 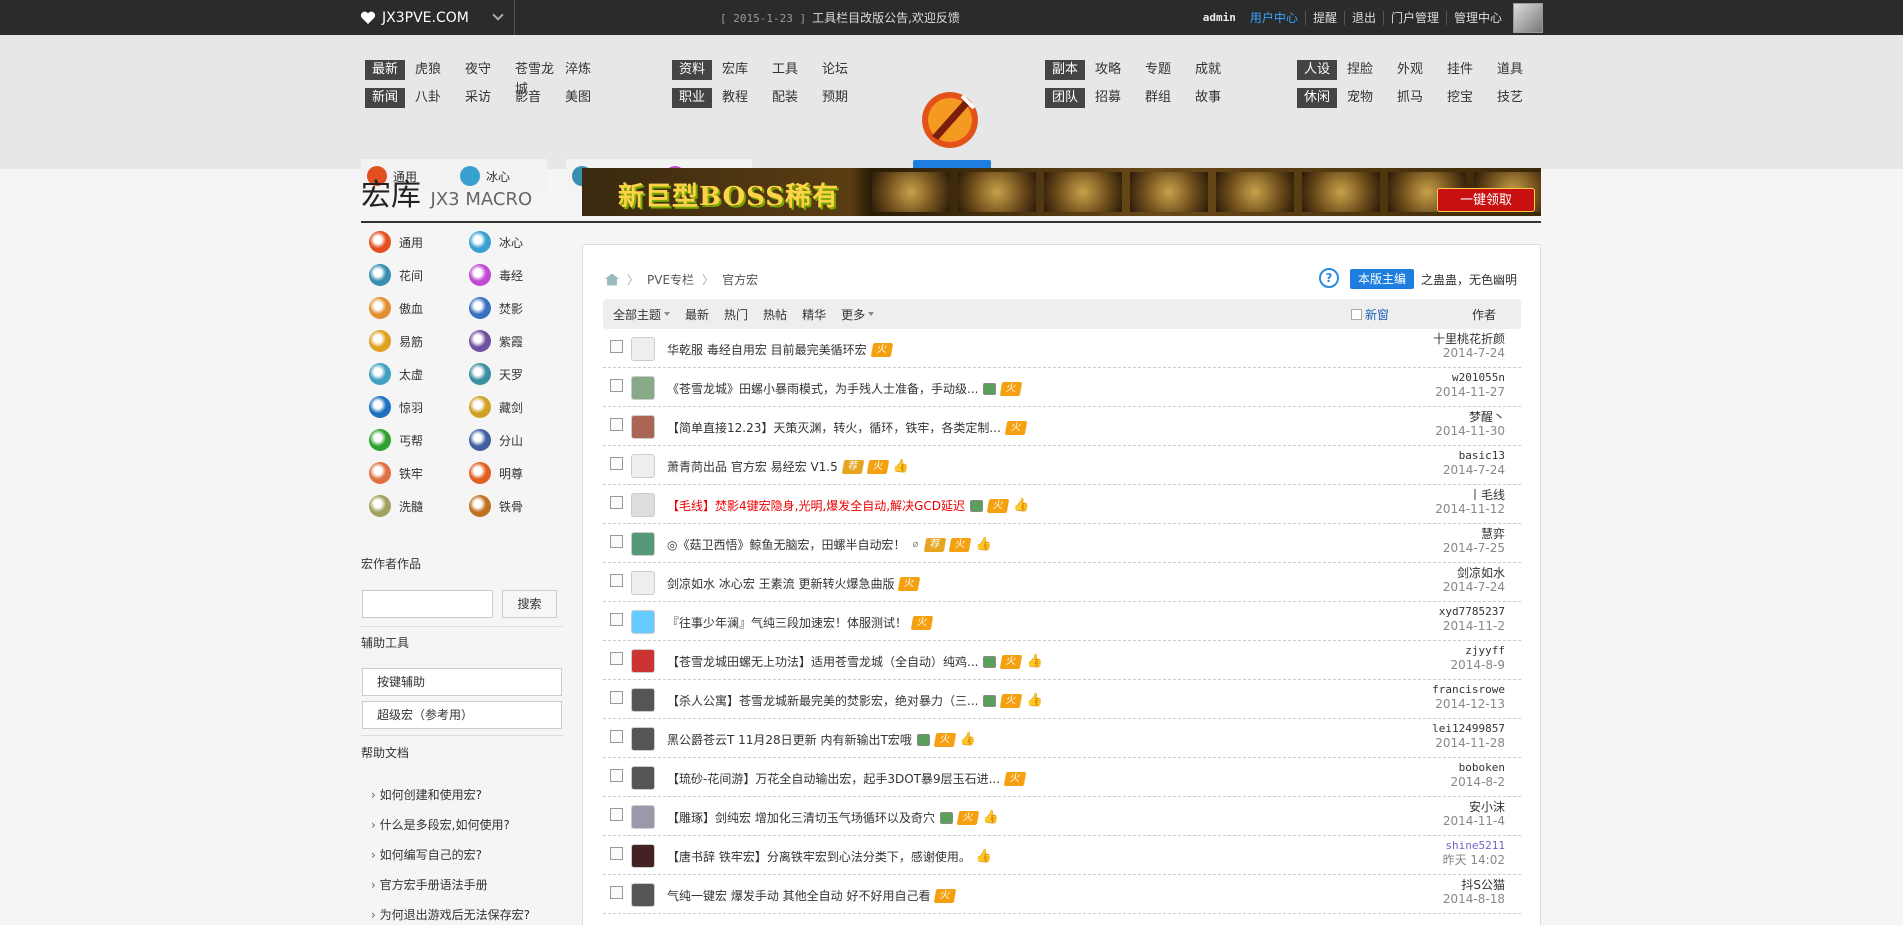 What do you see at coordinates (1474, 846) in the screenshot?
I see `author-name: shine5211` at bounding box center [1474, 846].